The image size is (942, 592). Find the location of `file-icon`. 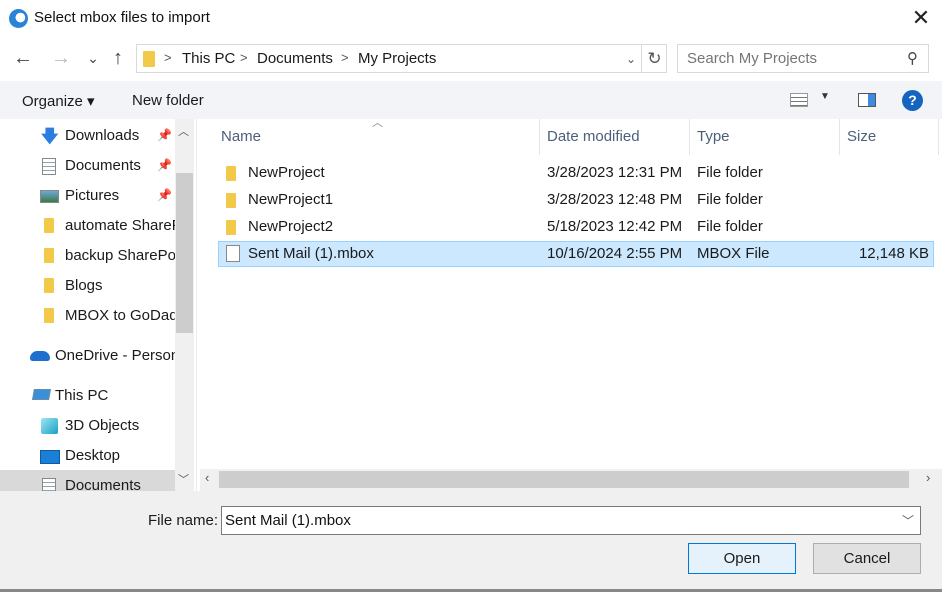

file-icon is located at coordinates (233, 253).